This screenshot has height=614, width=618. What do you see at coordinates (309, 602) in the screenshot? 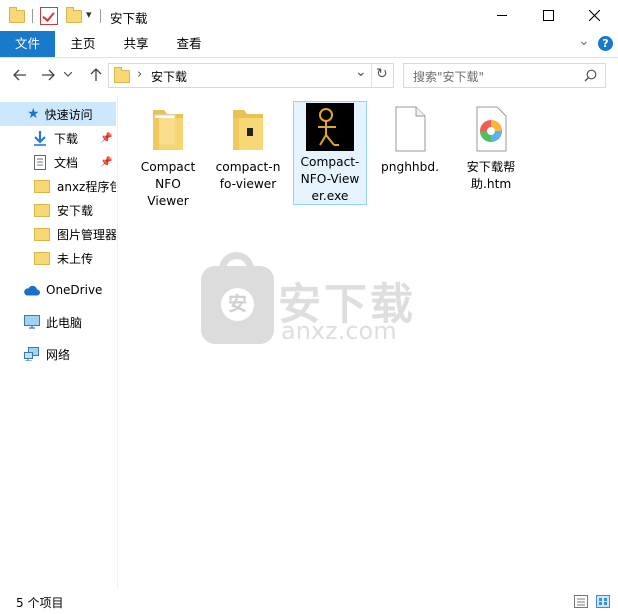
I see `status-bar: 5 个项目` at bounding box center [309, 602].